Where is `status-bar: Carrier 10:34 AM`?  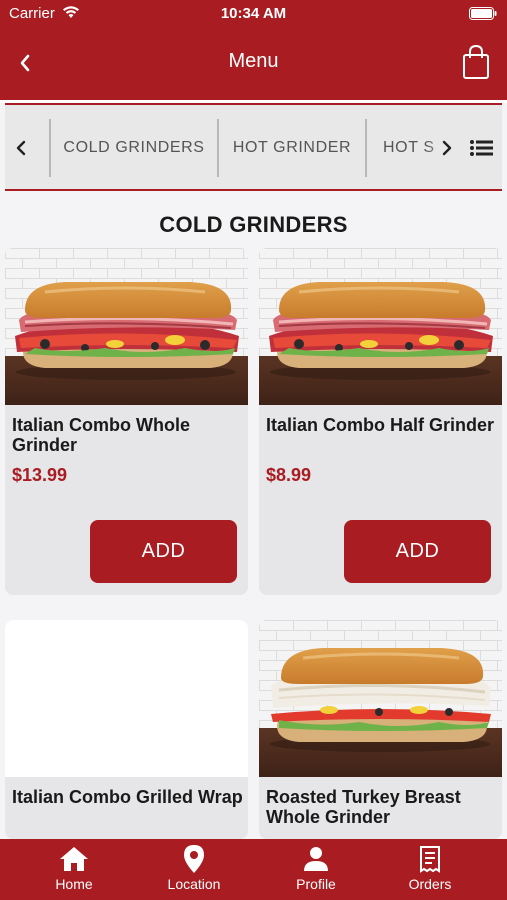 status-bar: Carrier 10:34 AM is located at coordinates (253, 15).